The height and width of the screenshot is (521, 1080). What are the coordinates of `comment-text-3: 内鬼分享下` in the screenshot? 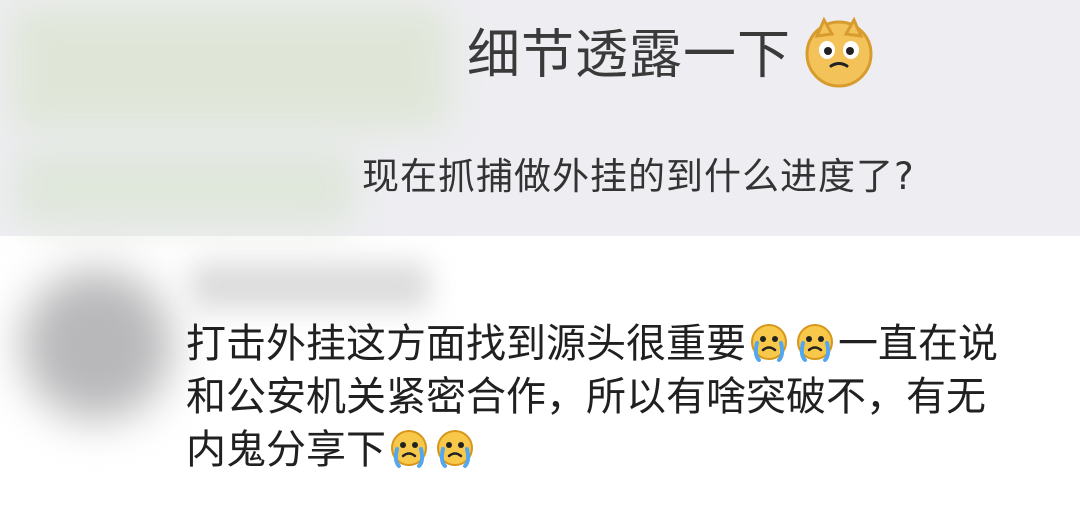 It's located at (286, 450).